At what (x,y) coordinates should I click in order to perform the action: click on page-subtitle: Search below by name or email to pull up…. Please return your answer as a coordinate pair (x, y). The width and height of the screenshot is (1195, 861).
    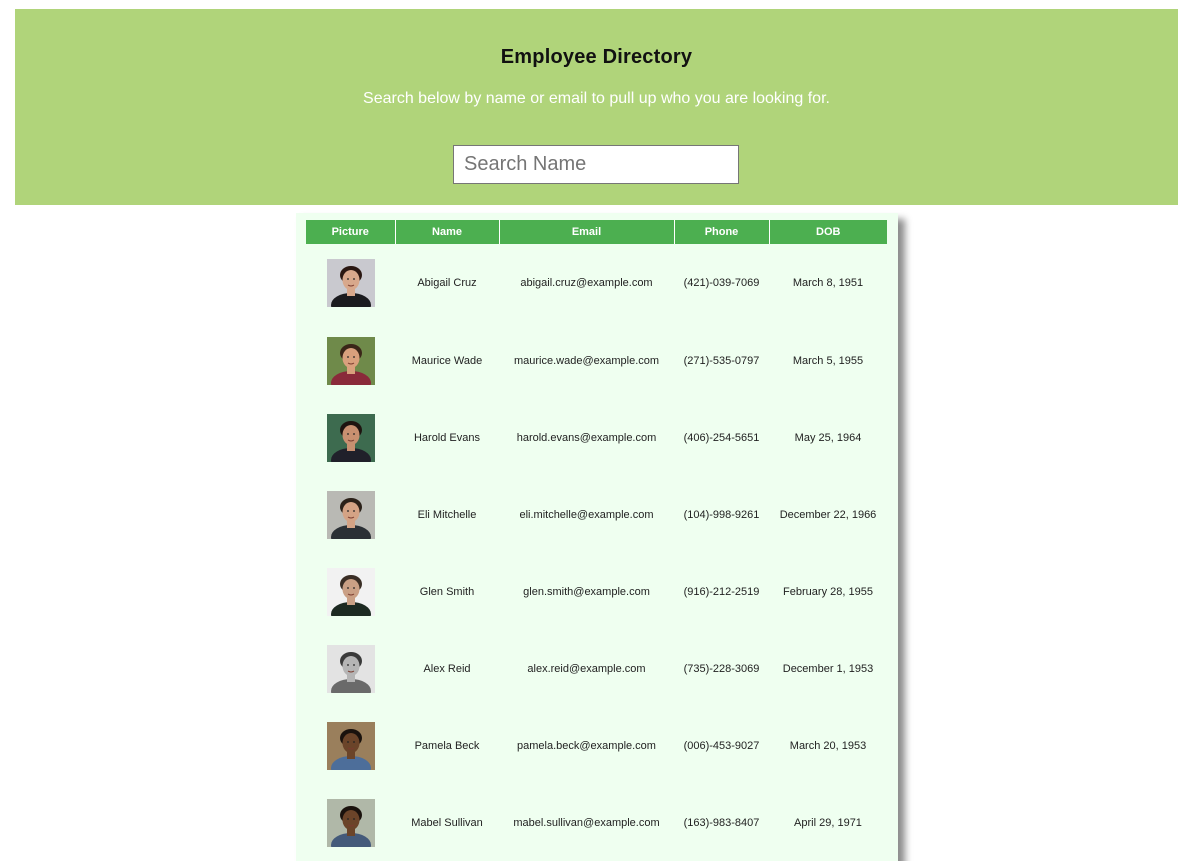
    Looking at the image, I should click on (596, 98).